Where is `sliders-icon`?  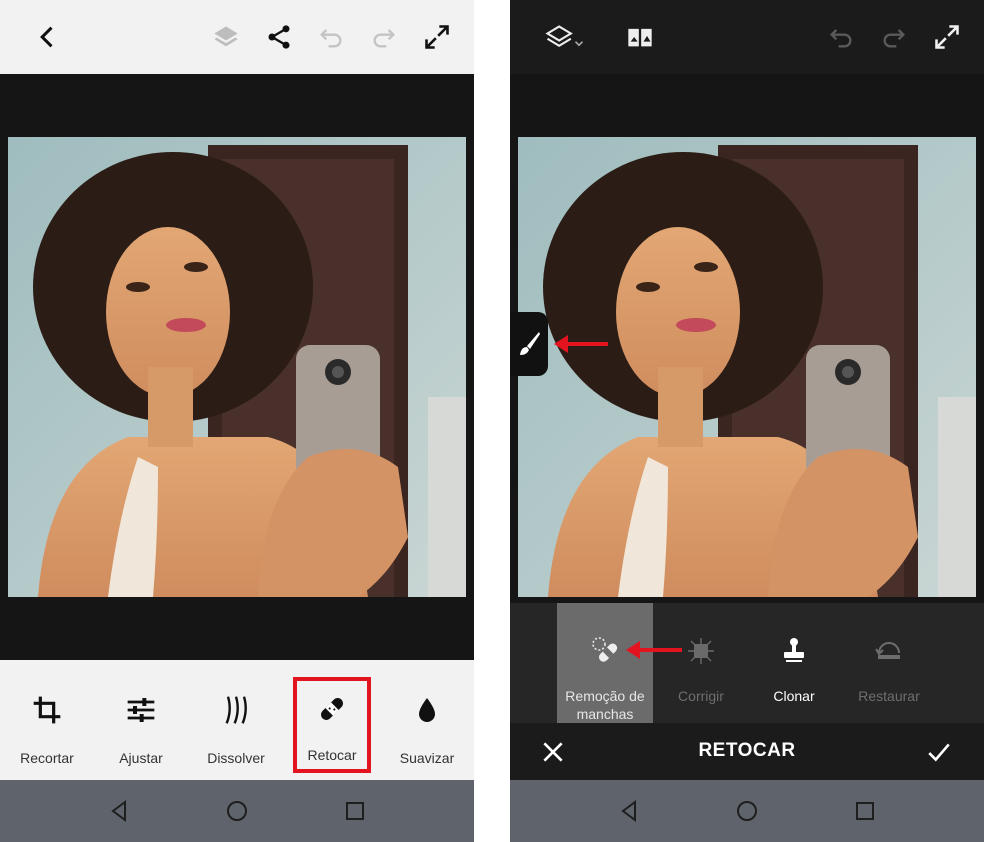 sliders-icon is located at coordinates (141, 710).